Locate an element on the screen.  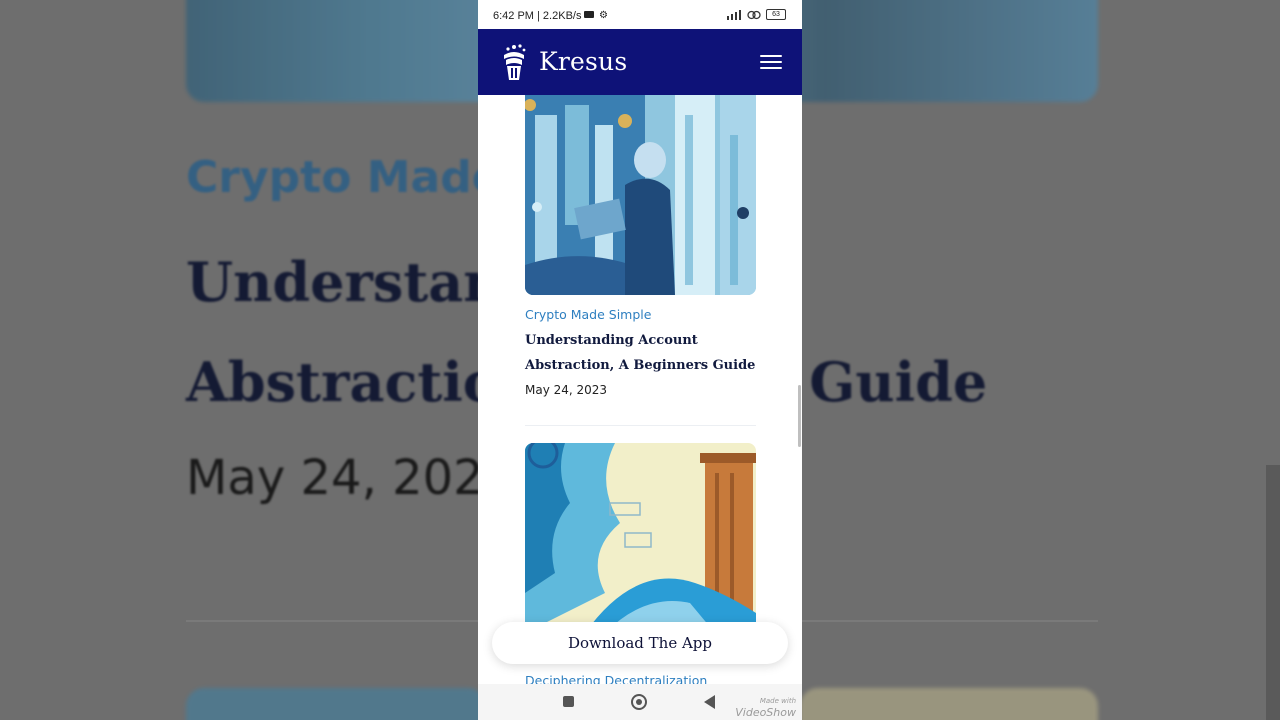
background-image-bottom is located at coordinates (336, 704).